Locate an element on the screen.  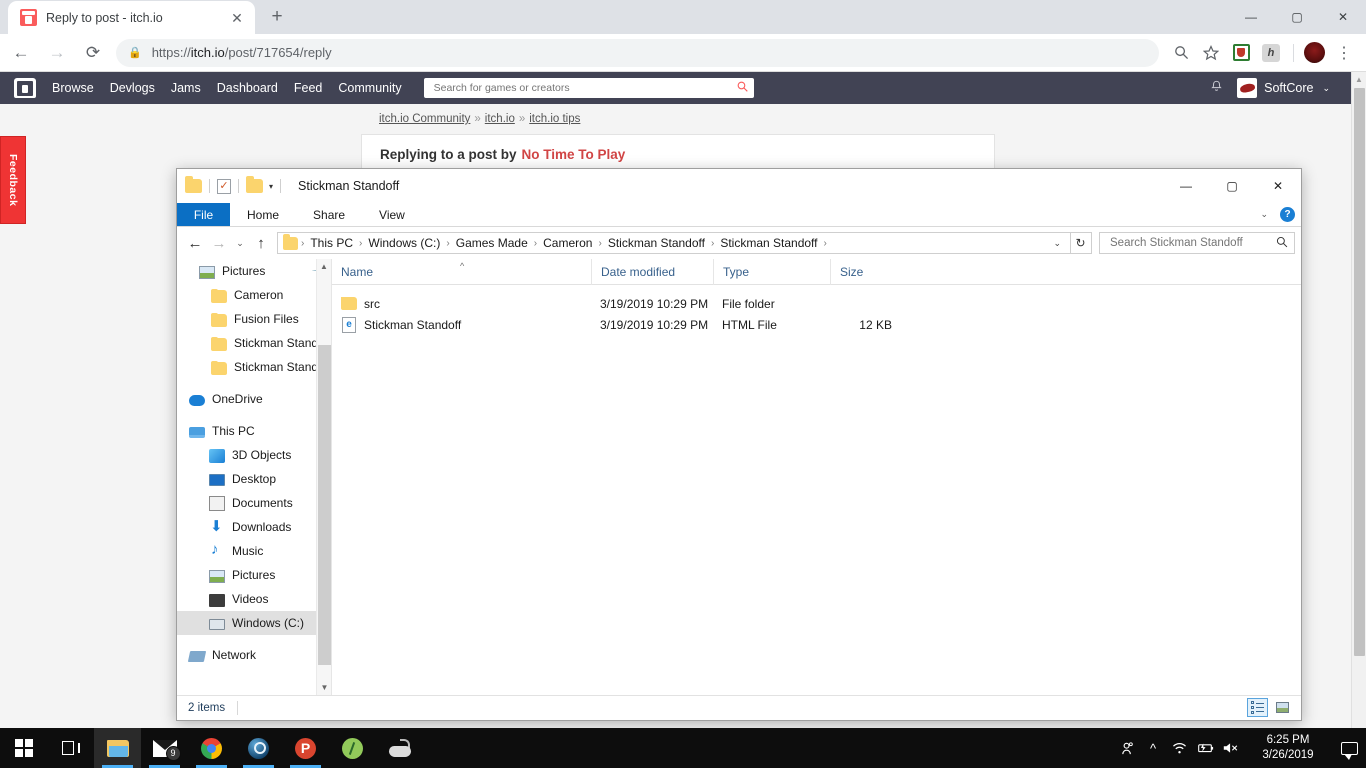
ublock-extension-icon is located at coordinates (1241, 53).